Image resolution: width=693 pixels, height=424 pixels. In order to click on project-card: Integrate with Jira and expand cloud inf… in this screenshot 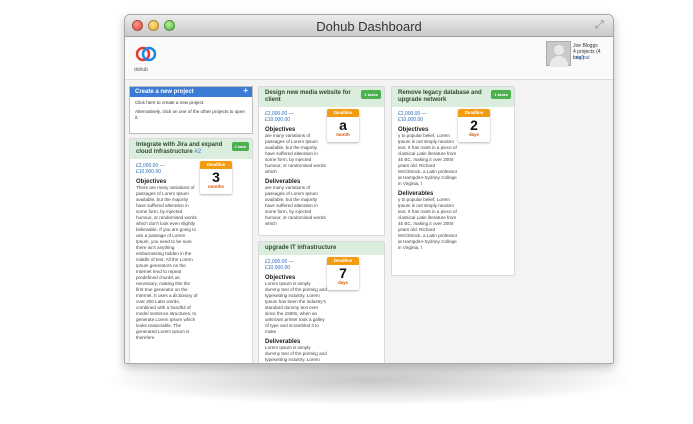, I will do `click(191, 250)`.